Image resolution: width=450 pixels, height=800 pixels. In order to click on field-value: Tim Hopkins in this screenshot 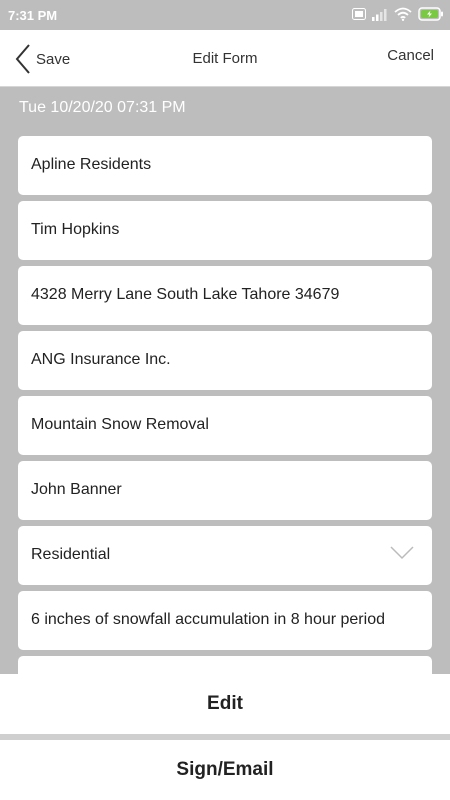, I will do `click(75, 229)`.